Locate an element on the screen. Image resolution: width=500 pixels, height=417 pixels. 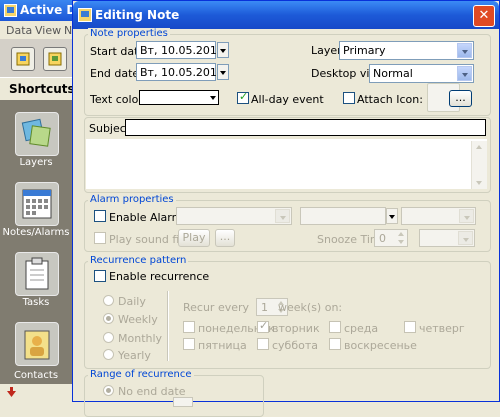
all-day-event-checkbox is located at coordinates (243, 97).